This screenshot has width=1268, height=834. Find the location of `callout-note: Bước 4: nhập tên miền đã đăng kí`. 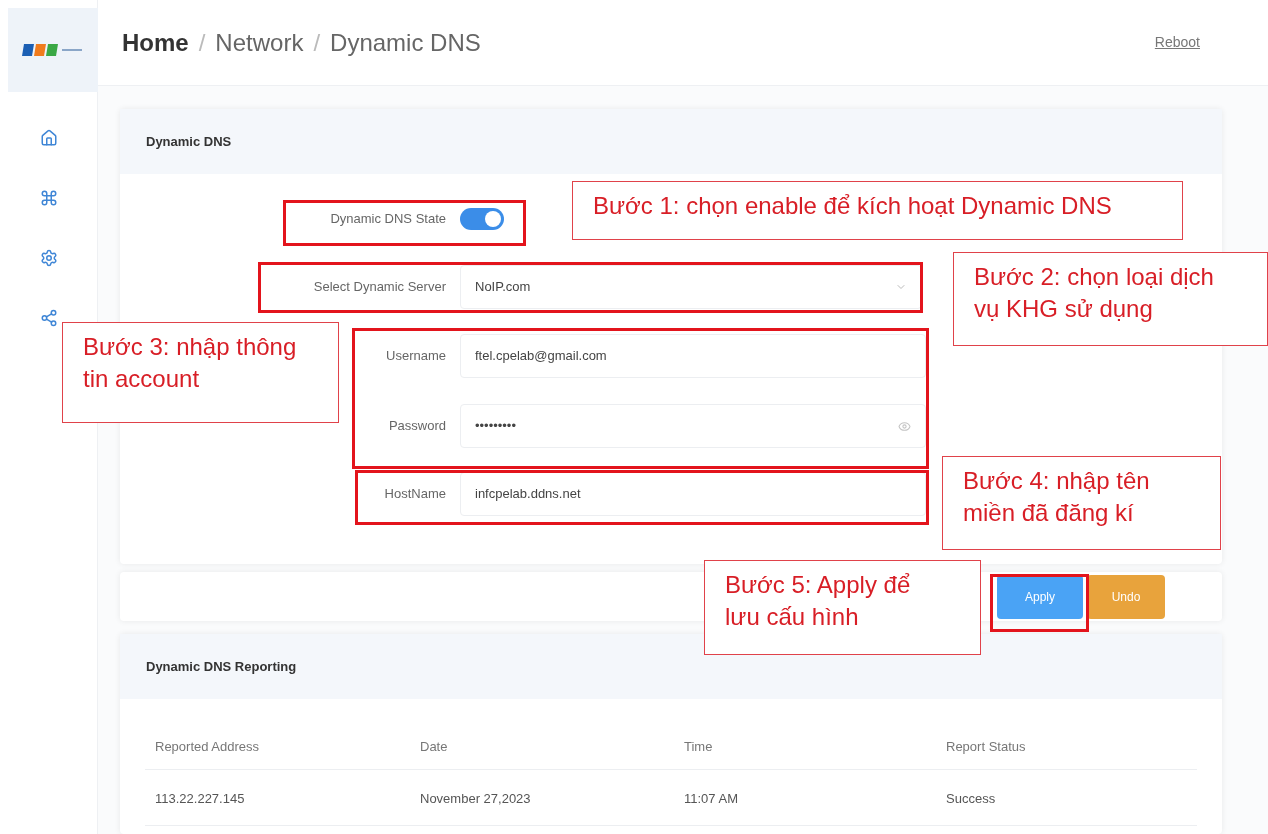

callout-note: Bước 4: nhập tên miền đã đăng kí is located at coordinates (1081, 503).